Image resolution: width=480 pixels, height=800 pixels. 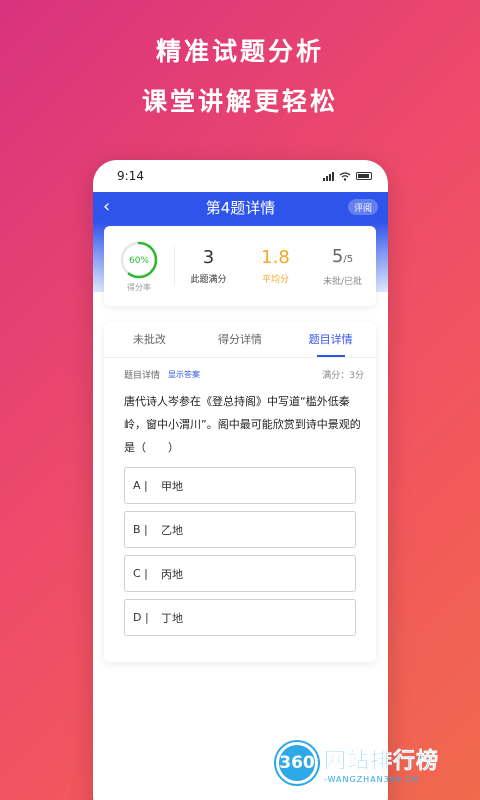 I want to click on stats-card: 60% 得分率 3 此题满分 1.8 平均分 5/5 未批/已批, so click(x=240, y=266).